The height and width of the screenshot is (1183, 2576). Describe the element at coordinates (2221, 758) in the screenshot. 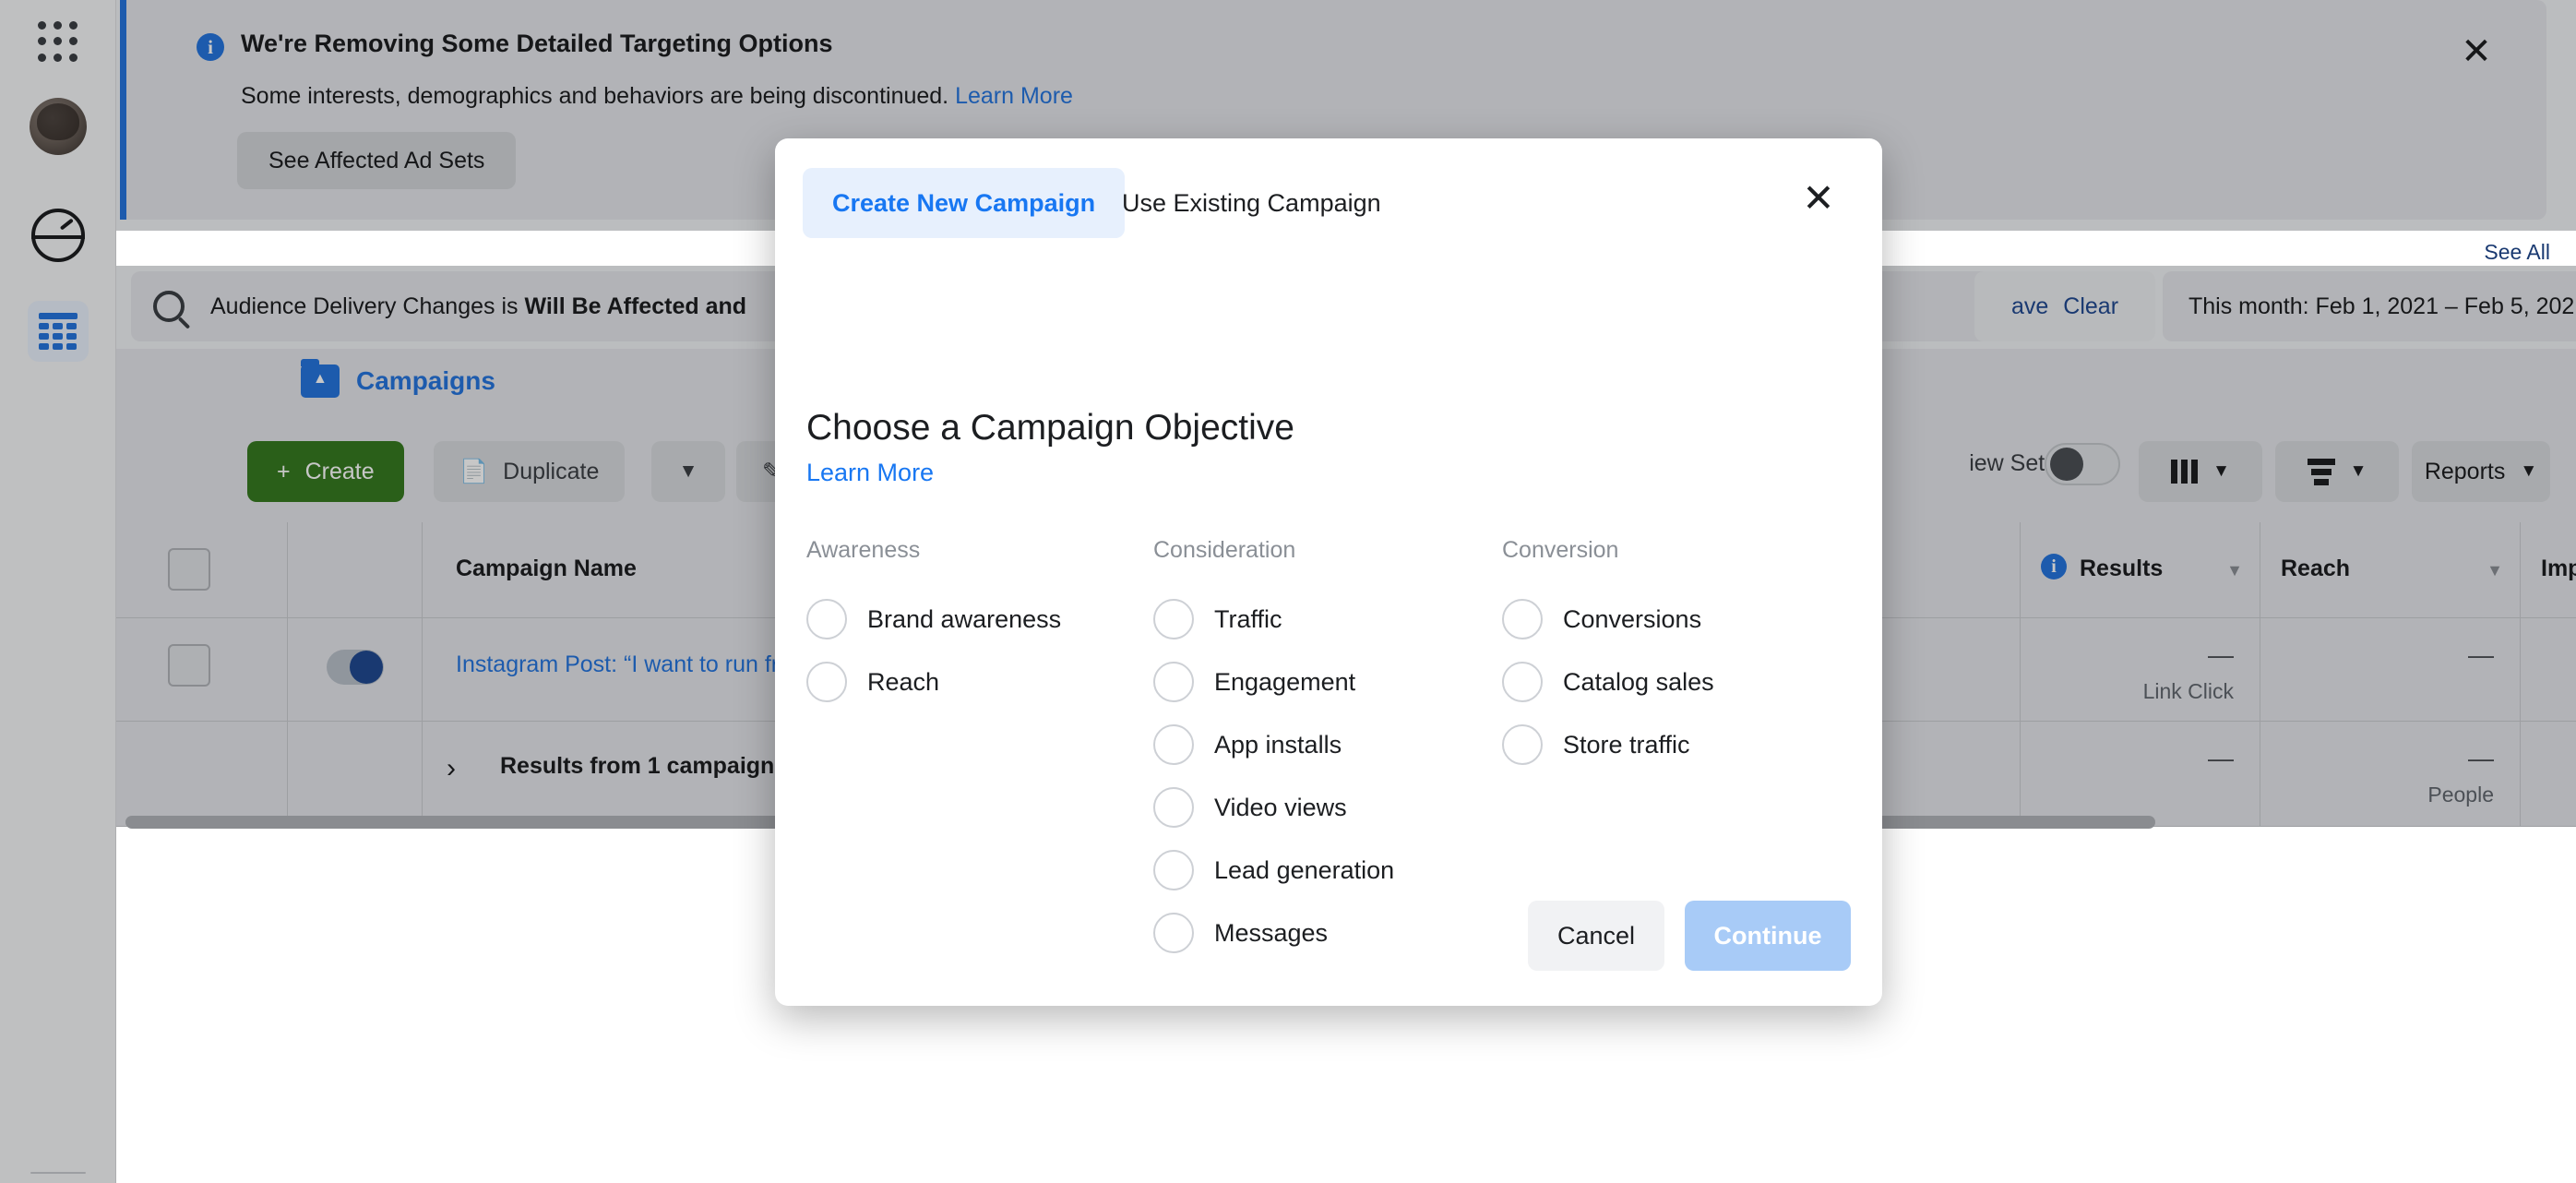

I see `summary-results-value: —` at that location.